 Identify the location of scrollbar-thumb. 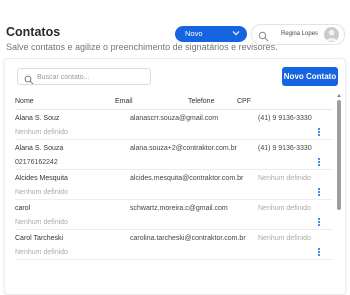
(339, 155).